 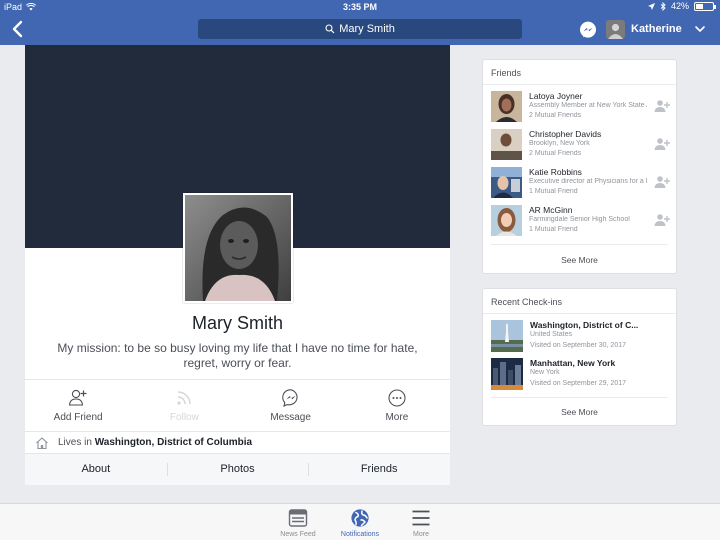 What do you see at coordinates (42, 442) in the screenshot?
I see `house-icon` at bounding box center [42, 442].